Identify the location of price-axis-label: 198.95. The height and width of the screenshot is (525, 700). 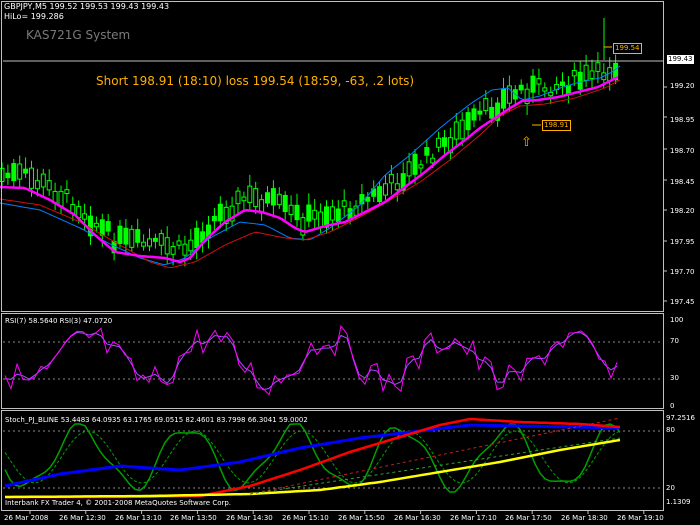
(682, 120).